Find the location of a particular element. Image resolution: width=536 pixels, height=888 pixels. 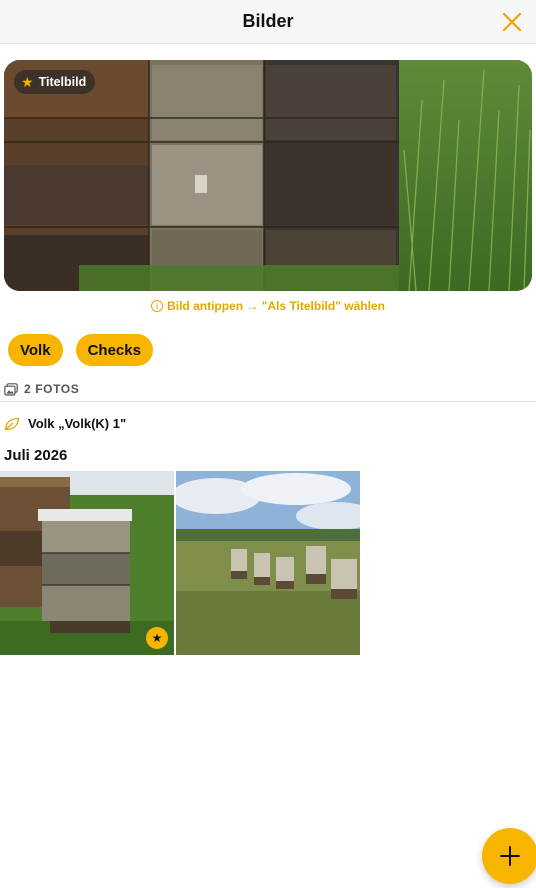

beehives-photo is located at coordinates (87, 563).